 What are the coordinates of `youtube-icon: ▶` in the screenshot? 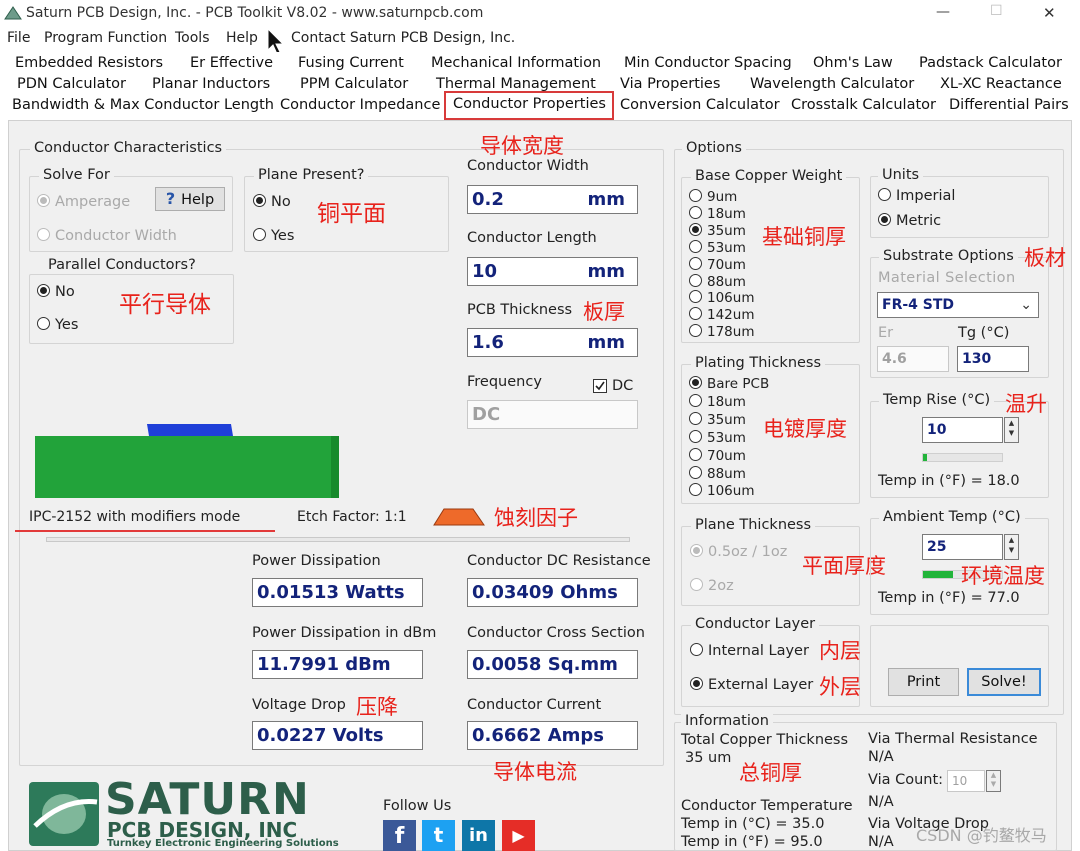 It's located at (518, 835).